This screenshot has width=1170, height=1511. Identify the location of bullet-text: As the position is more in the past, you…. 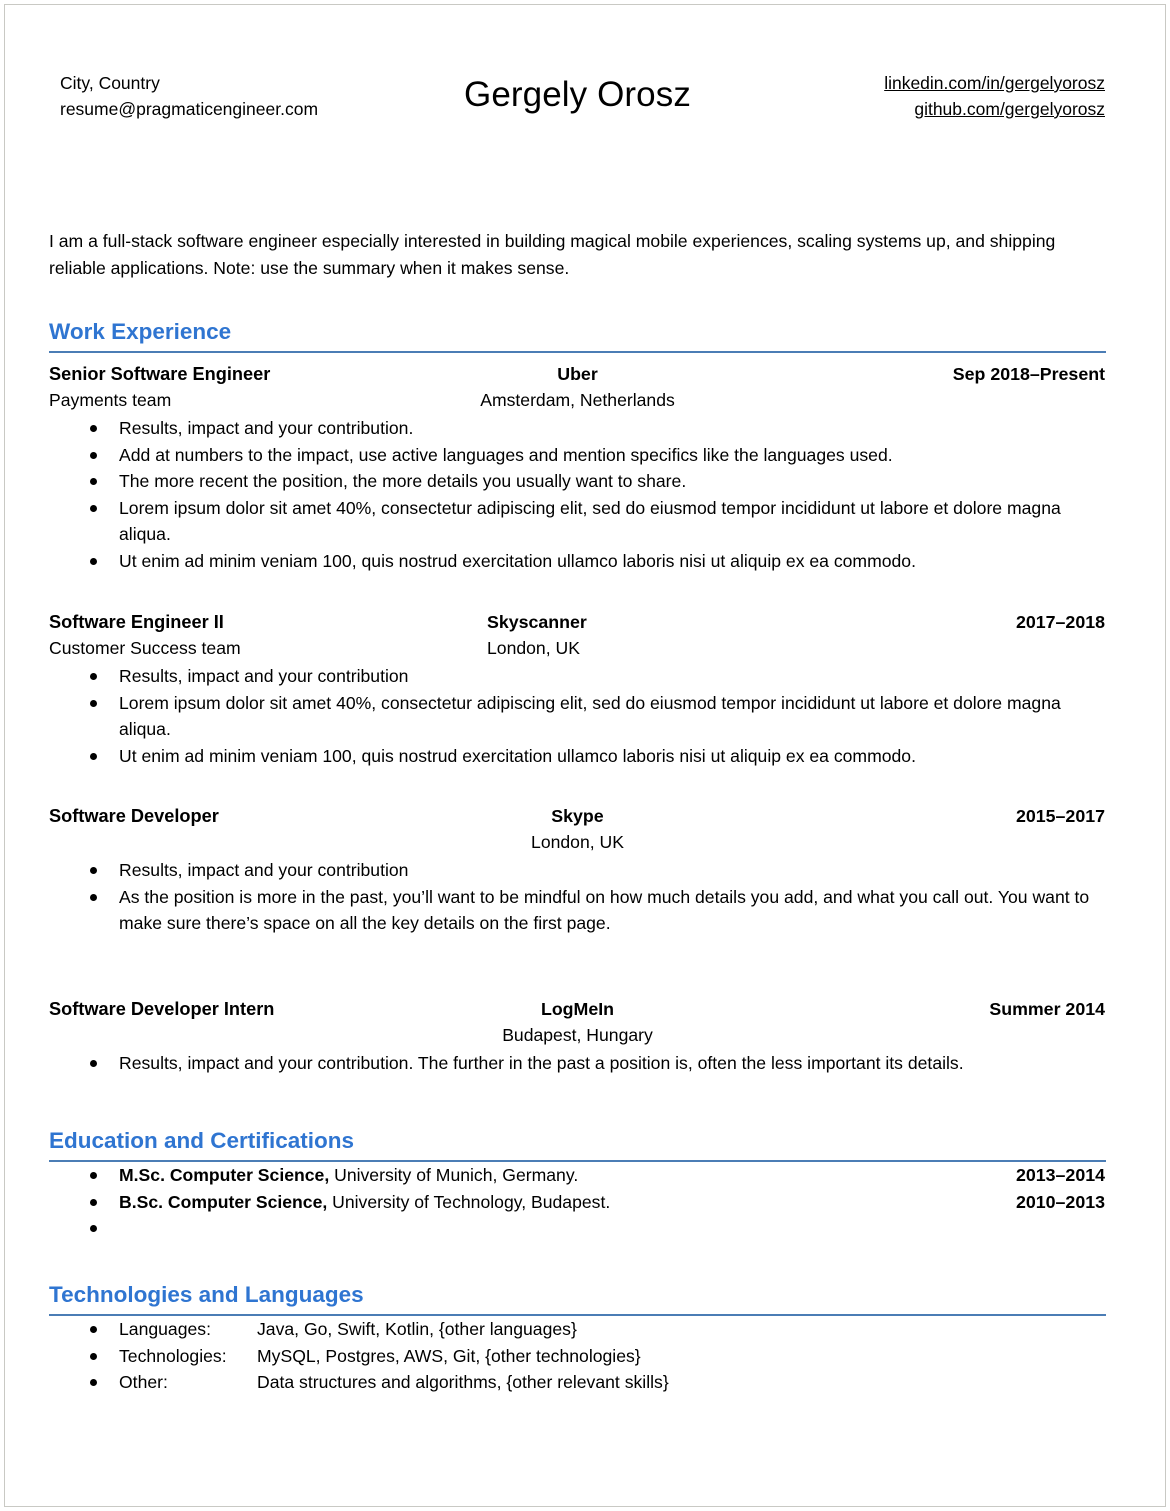
(604, 910).